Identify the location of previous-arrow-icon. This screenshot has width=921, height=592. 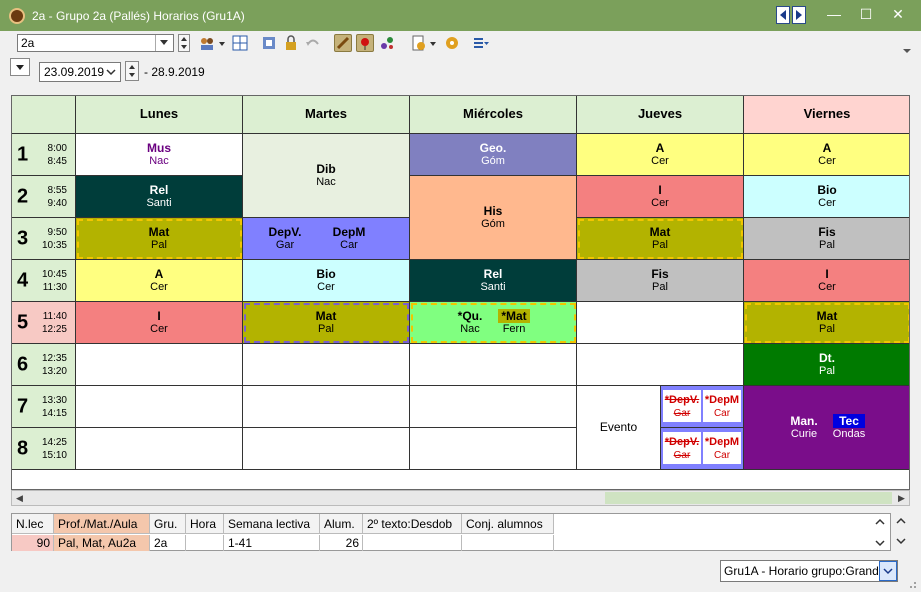
(783, 15).